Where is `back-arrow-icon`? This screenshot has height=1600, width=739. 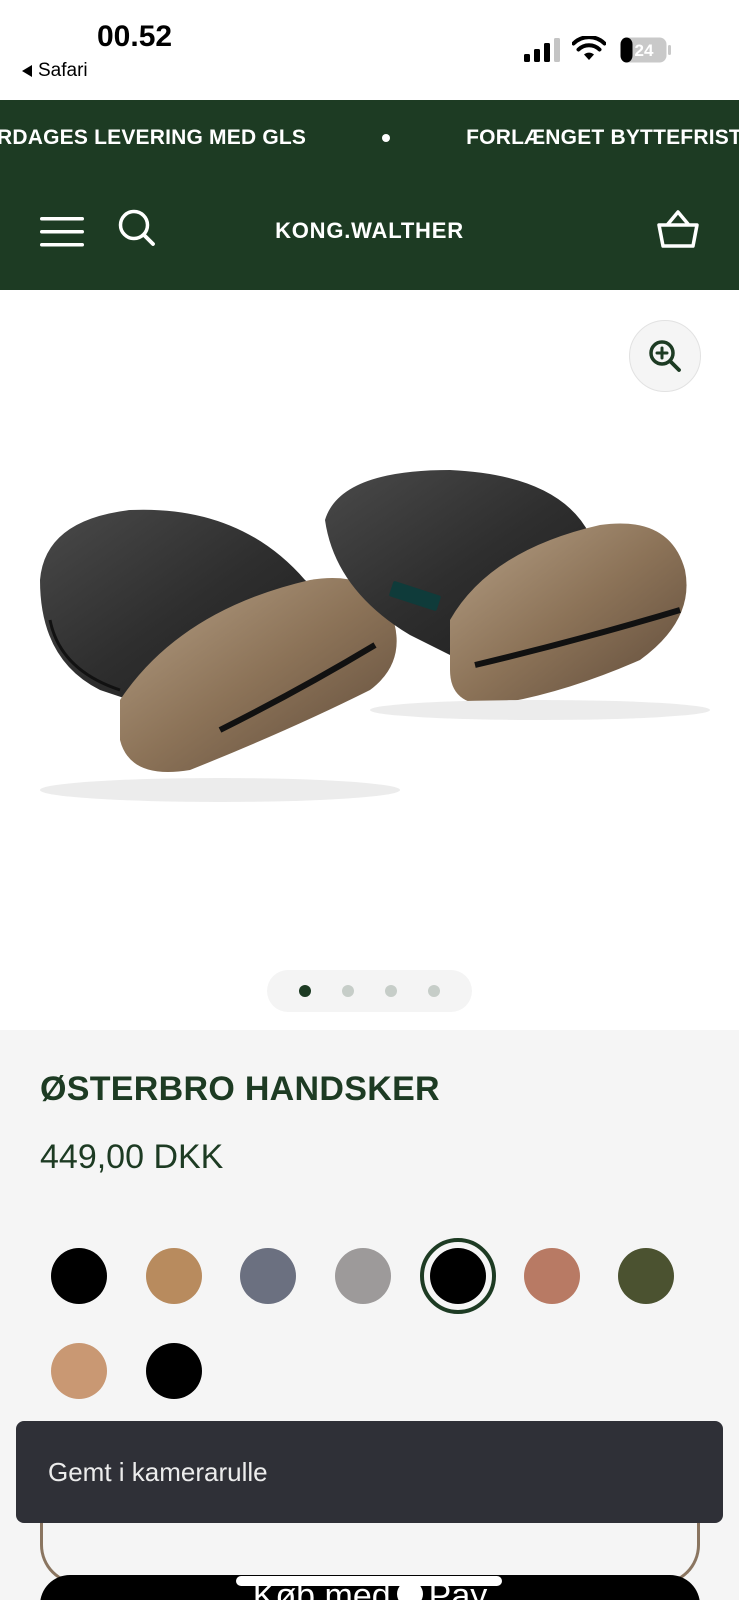
back-arrow-icon is located at coordinates (27, 71).